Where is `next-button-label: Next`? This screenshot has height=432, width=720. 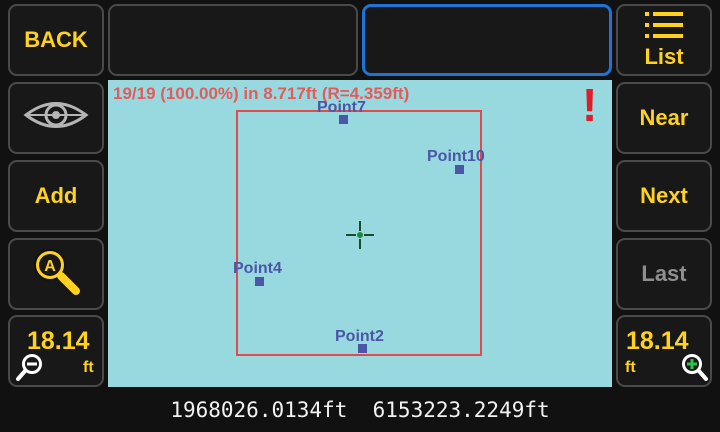 next-button-label: Next is located at coordinates (664, 195).